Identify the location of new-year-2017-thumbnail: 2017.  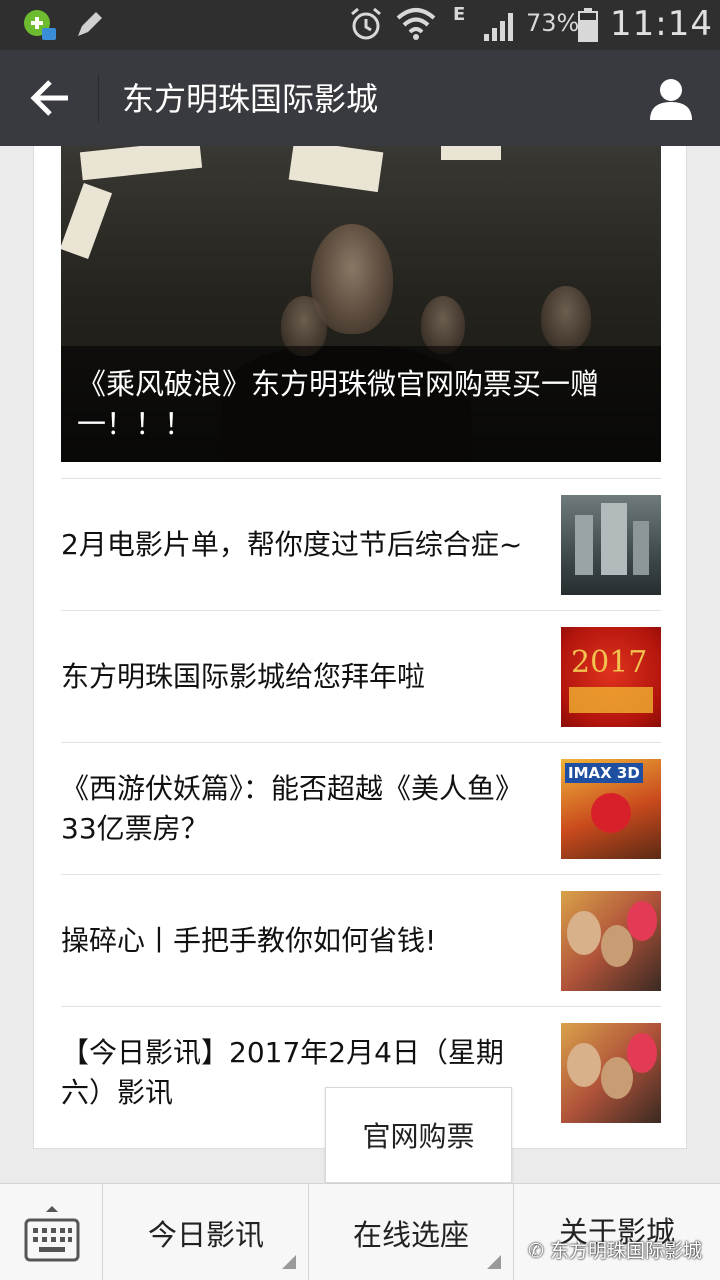
(611, 677).